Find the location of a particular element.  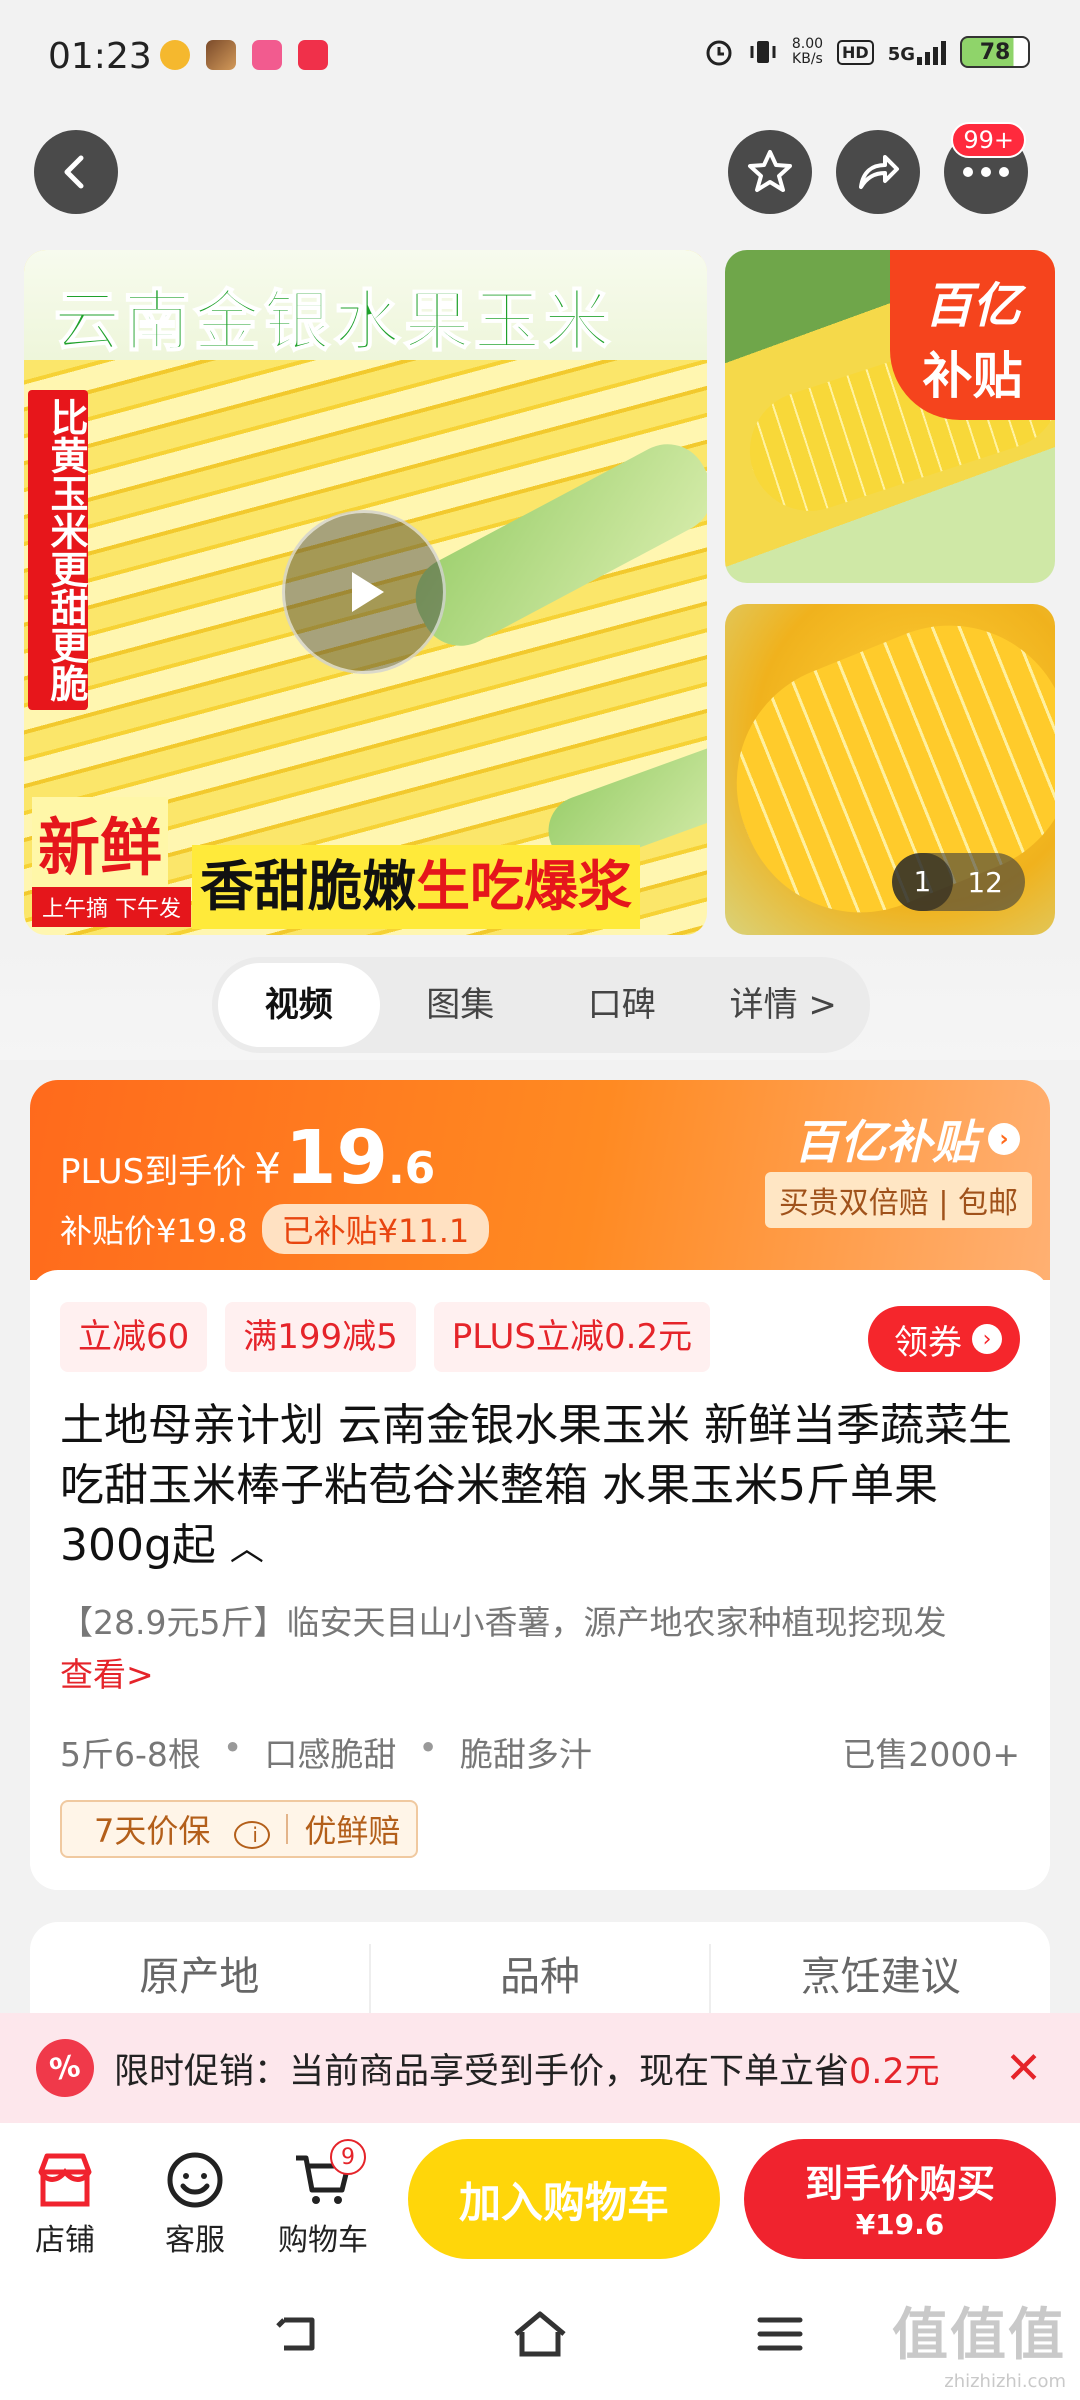

collapse-caret-icon: ︿ is located at coordinates (247, 1549).